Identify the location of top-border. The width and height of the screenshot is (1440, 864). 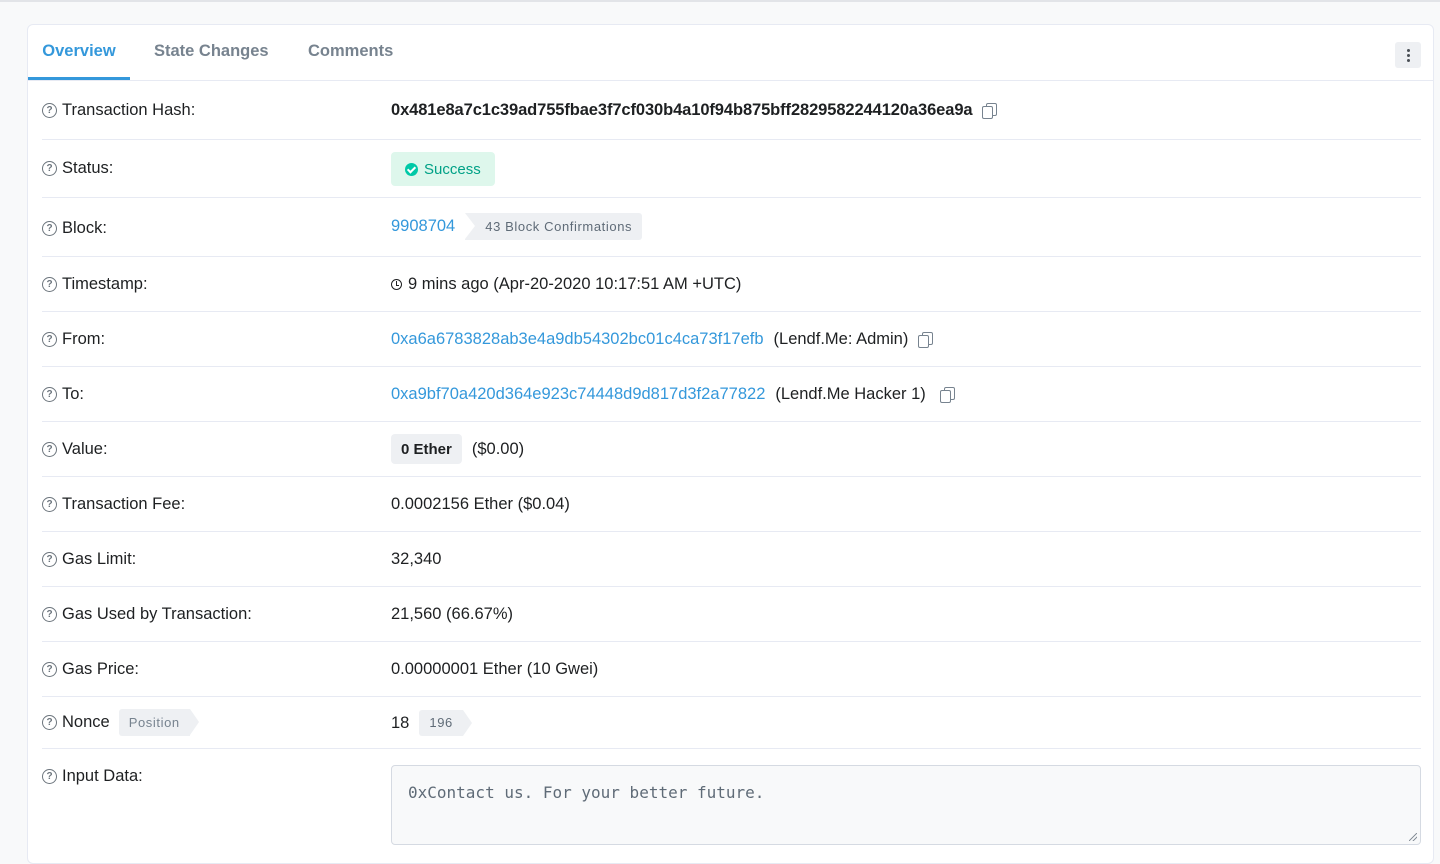
(720, 1).